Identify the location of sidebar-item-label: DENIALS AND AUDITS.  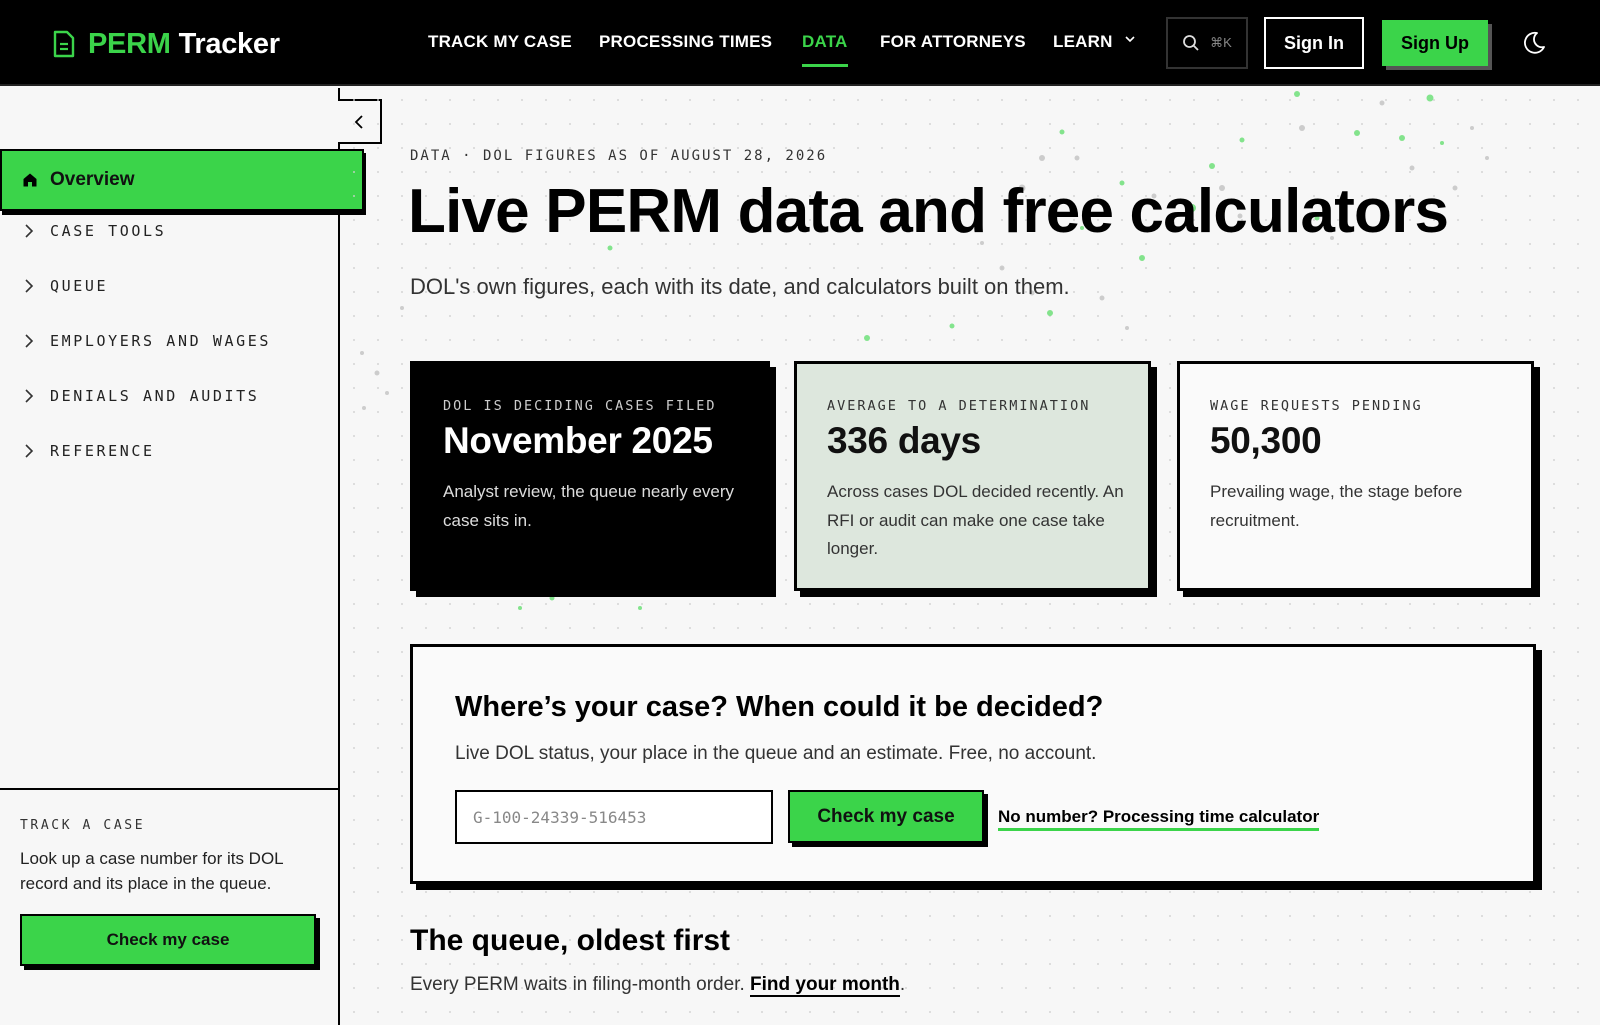
(155, 396).